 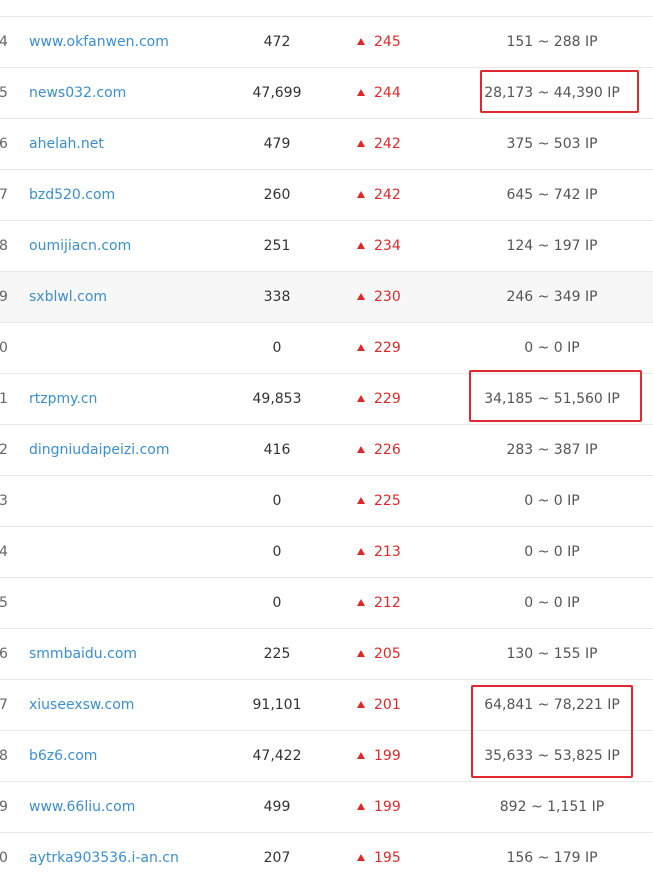 I want to click on ip-range-cell: 375 ~ 503 IP, so click(x=552, y=144).